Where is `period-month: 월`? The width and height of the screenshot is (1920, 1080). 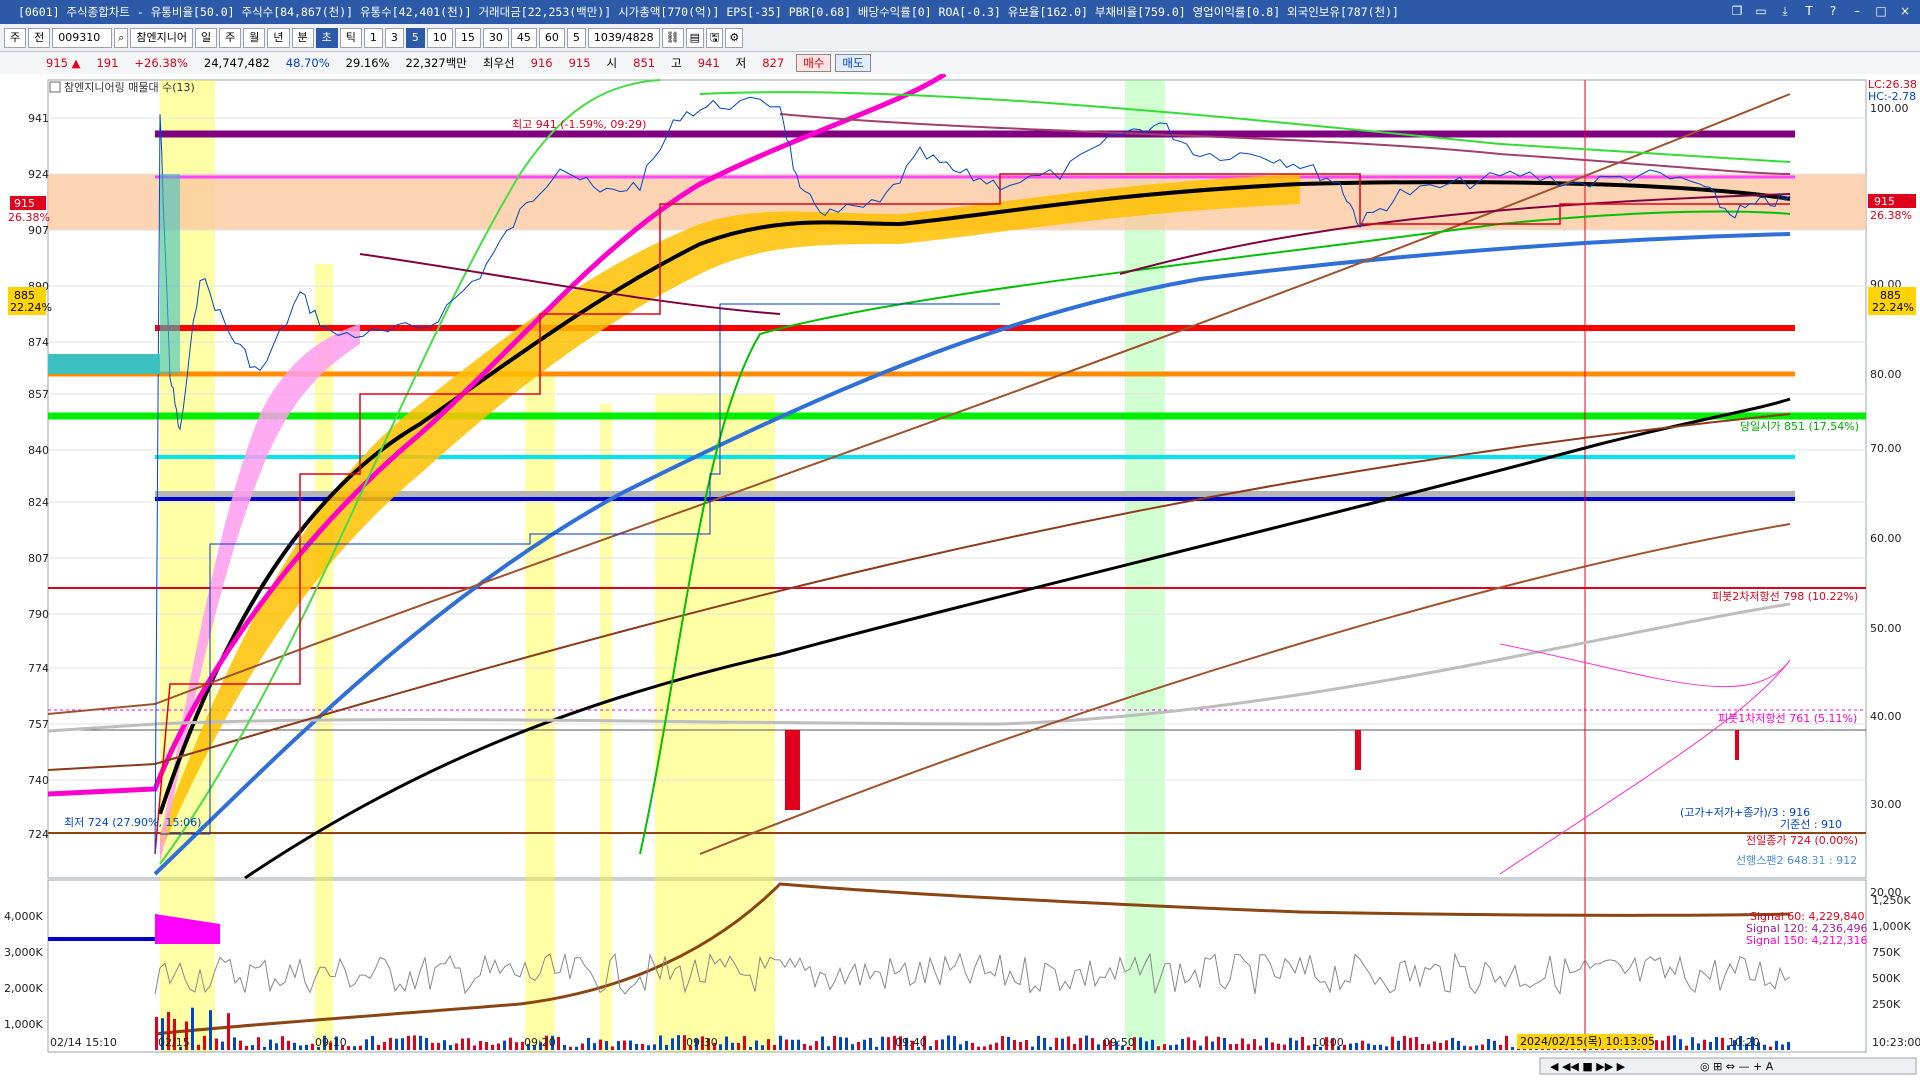
period-month: 월 is located at coordinates (254, 37).